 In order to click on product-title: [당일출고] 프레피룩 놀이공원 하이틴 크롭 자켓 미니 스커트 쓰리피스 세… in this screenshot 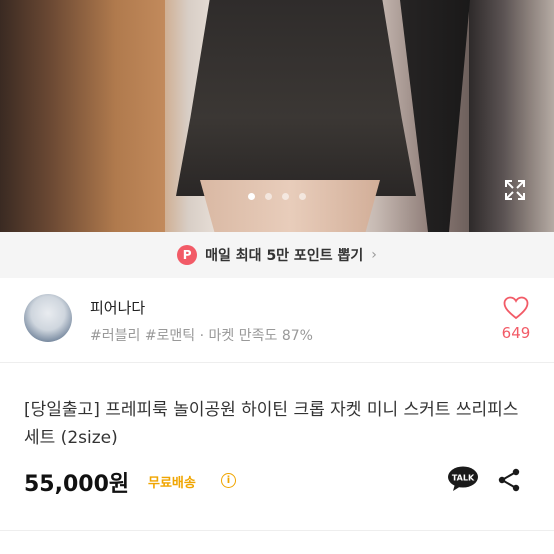, I will do `click(271, 424)`.